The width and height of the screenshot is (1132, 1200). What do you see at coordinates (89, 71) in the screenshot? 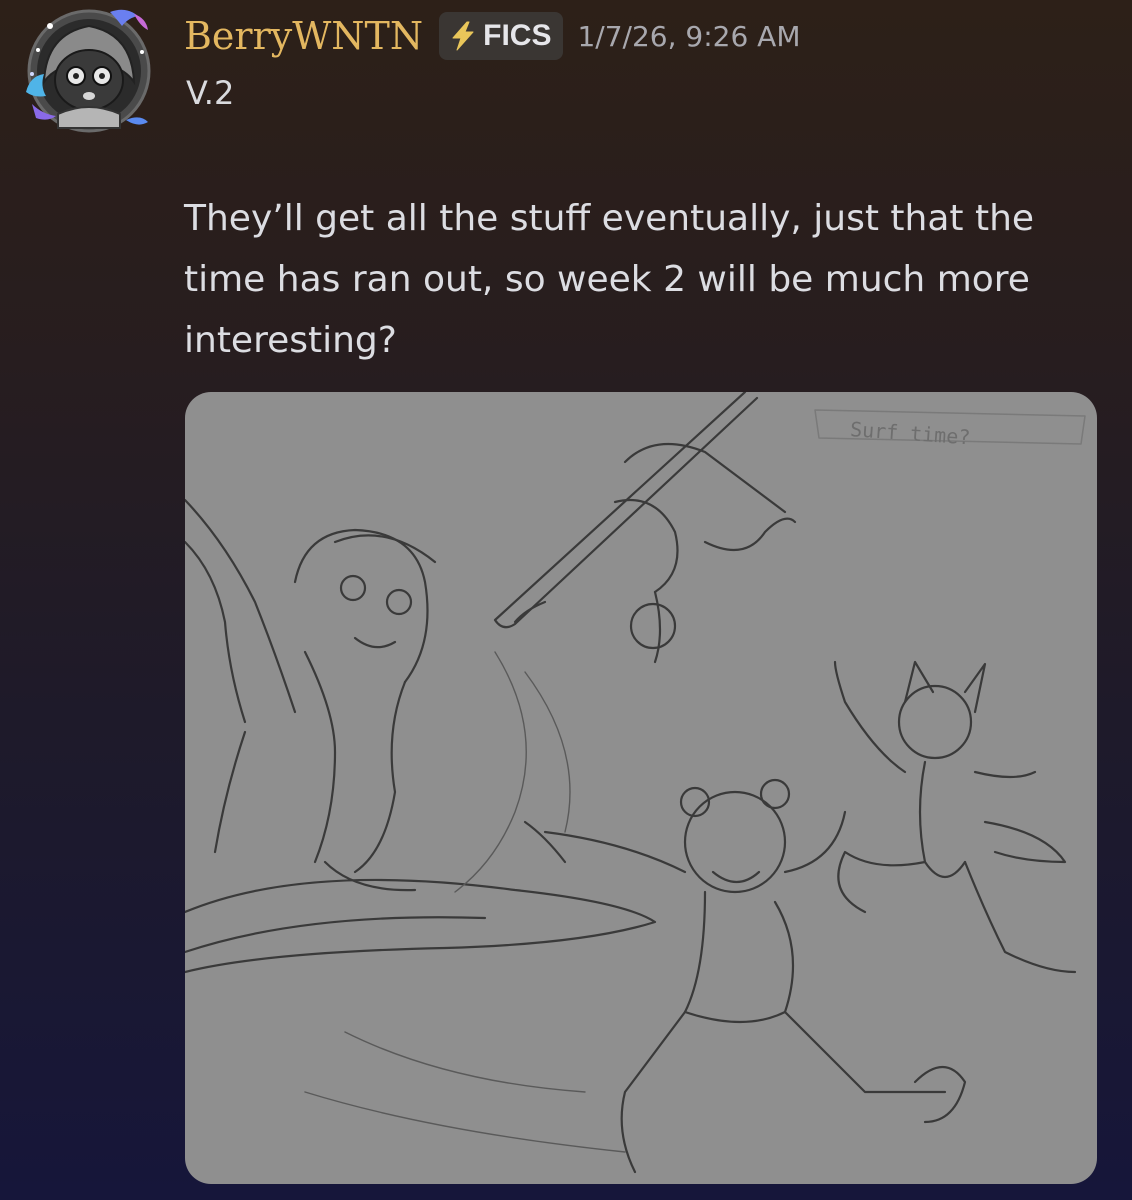
I see `user-avatar` at bounding box center [89, 71].